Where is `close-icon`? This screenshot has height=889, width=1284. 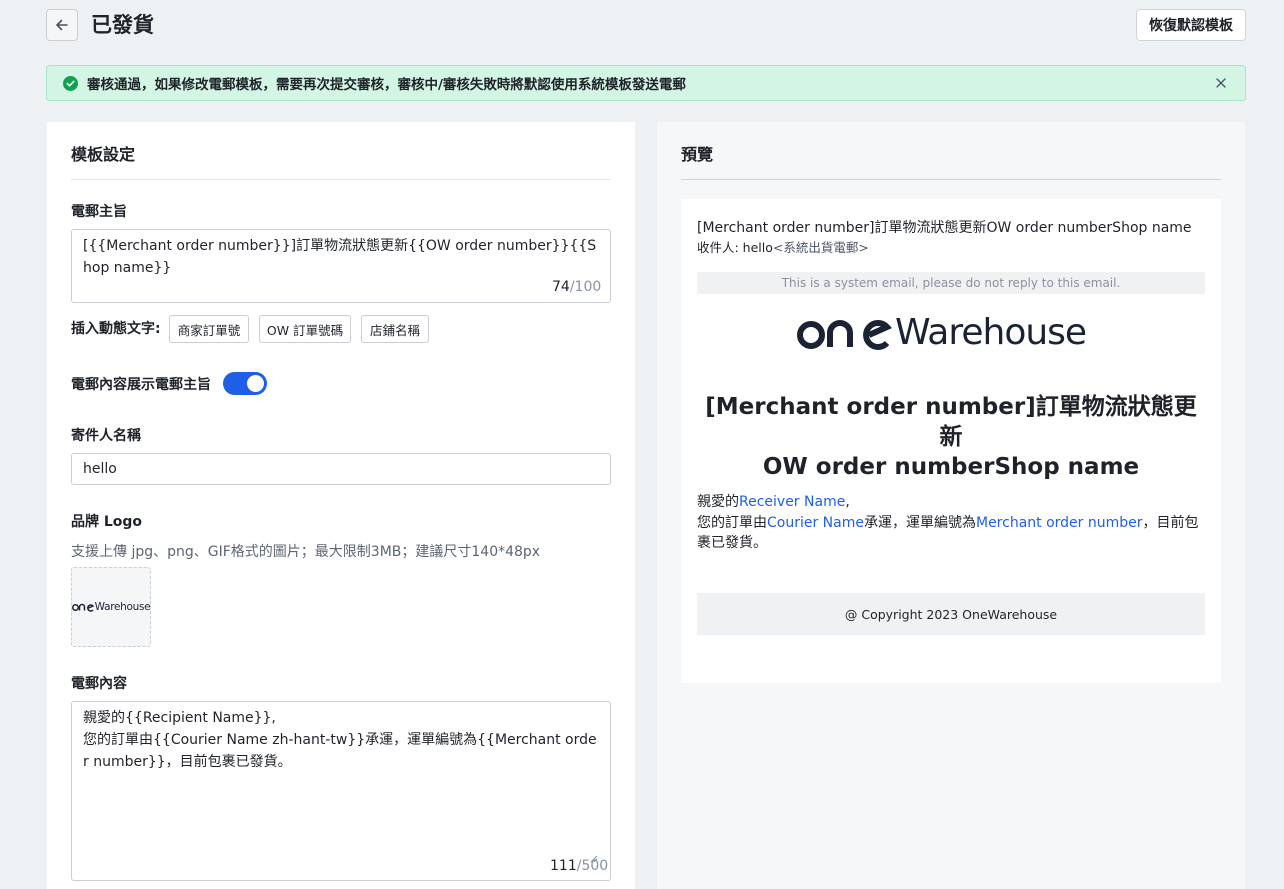 close-icon is located at coordinates (1221, 83).